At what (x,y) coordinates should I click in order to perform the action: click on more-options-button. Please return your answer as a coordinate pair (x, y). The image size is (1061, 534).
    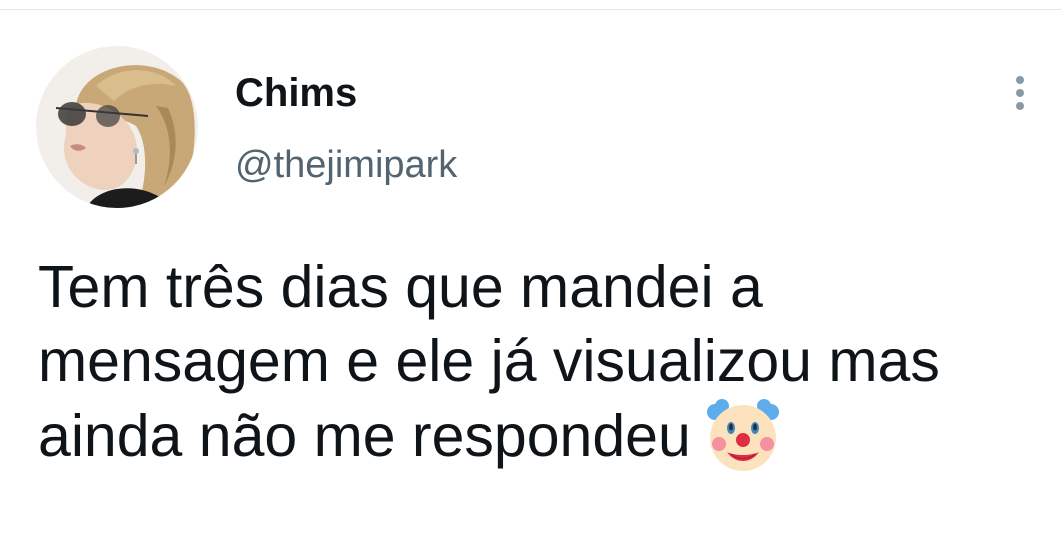
    Looking at the image, I should click on (1020, 93).